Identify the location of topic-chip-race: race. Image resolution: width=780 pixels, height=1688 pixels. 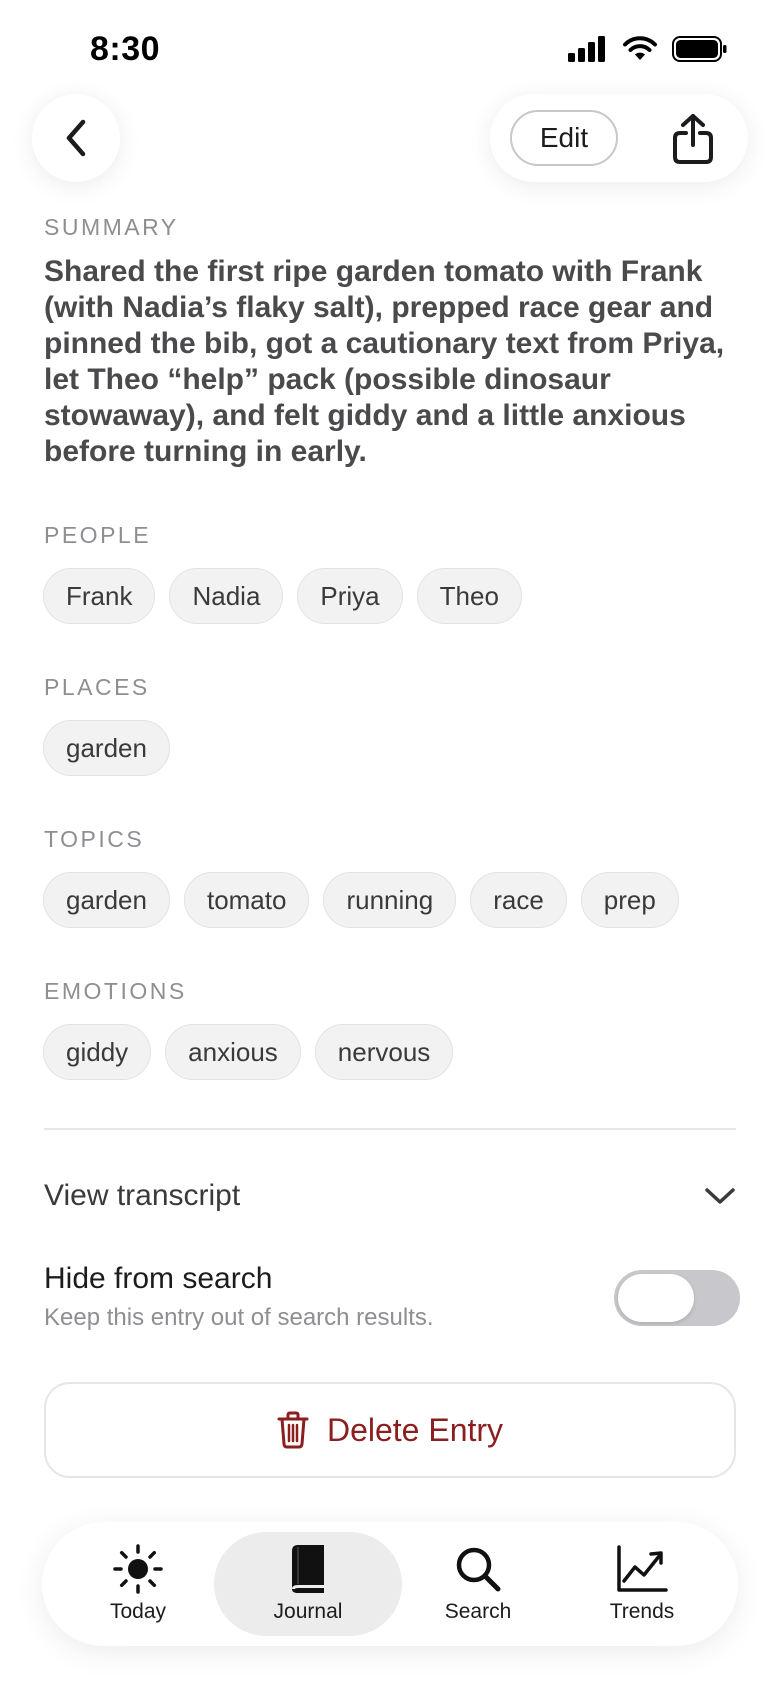
(518, 900).